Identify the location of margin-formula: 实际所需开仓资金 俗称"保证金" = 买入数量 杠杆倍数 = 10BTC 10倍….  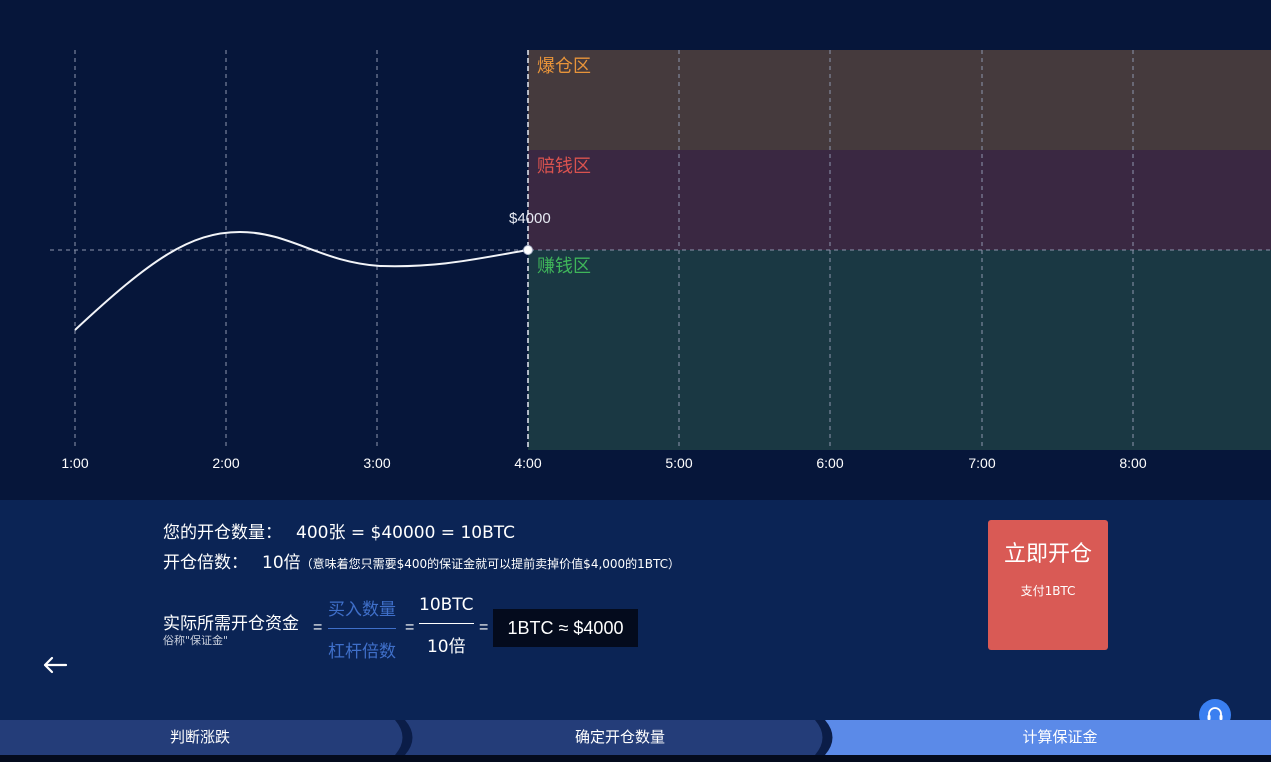
(413, 630).